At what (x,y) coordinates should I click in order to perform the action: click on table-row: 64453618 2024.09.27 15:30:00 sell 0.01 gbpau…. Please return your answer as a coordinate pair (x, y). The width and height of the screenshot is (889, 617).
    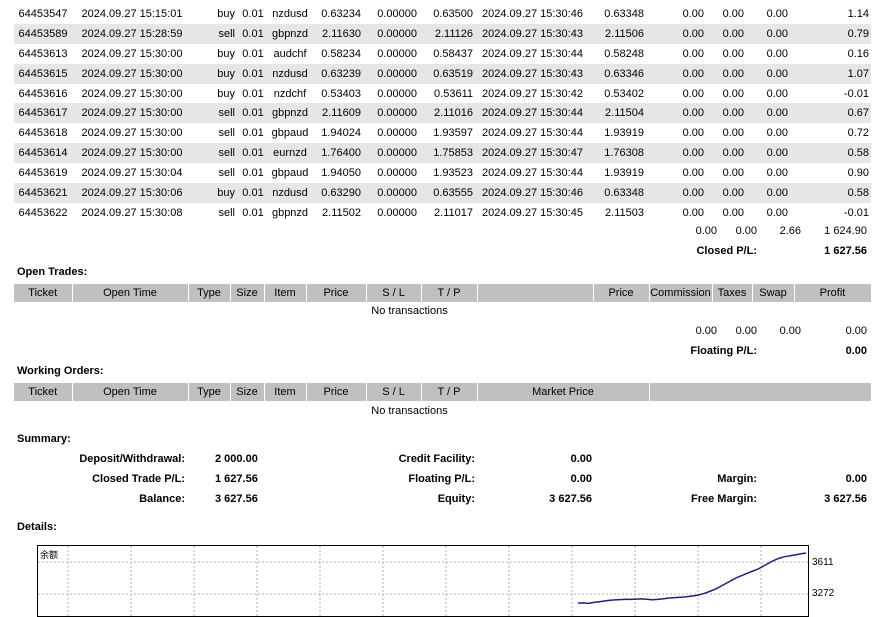
    Looking at the image, I should click on (442, 133).